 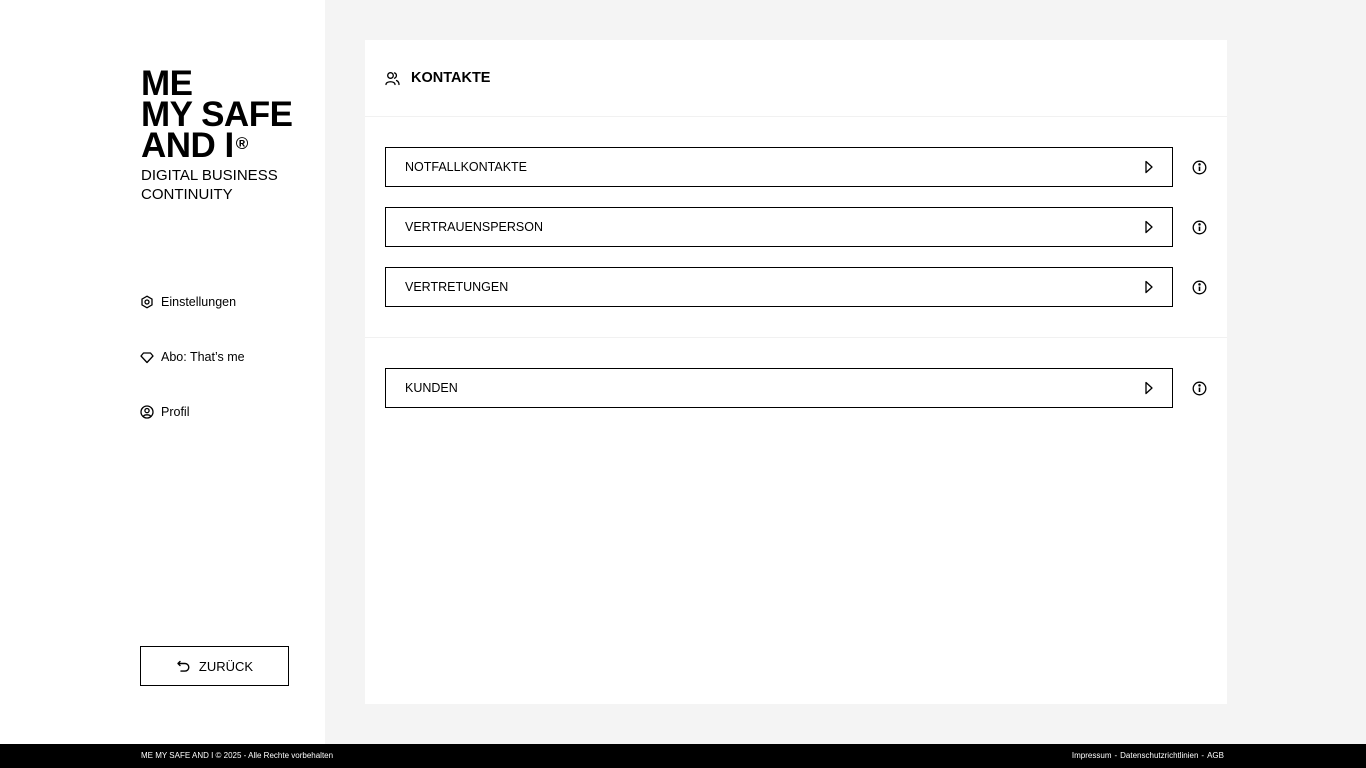 I want to click on sidebar-item-einstellungen: Einstellungen, so click(x=192, y=302).